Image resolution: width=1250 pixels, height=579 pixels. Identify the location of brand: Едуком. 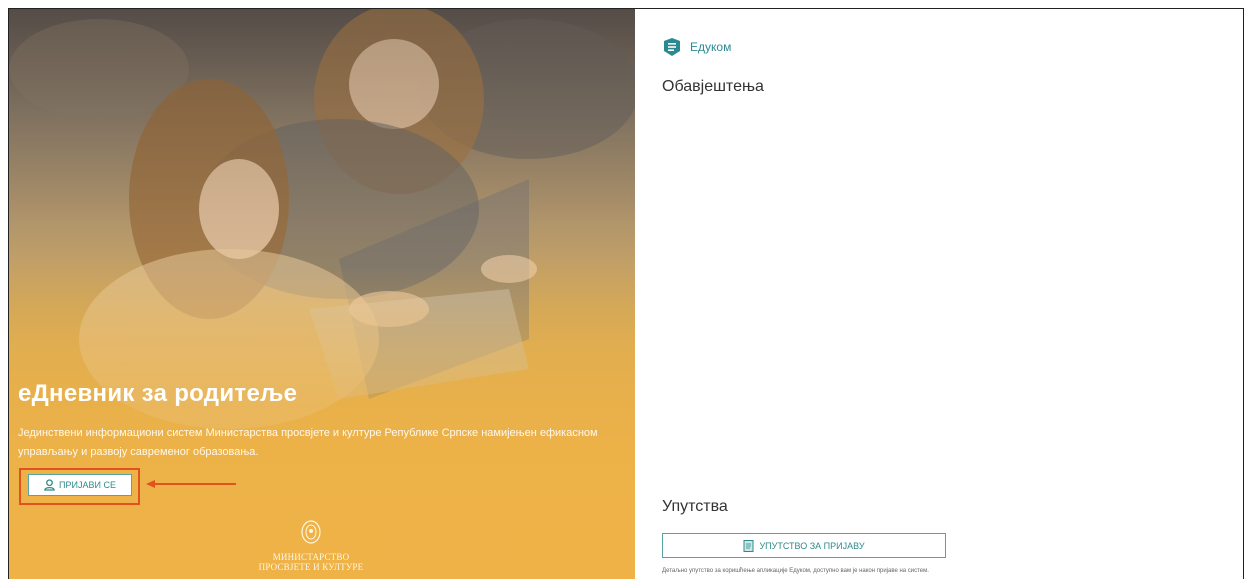
(696, 47).